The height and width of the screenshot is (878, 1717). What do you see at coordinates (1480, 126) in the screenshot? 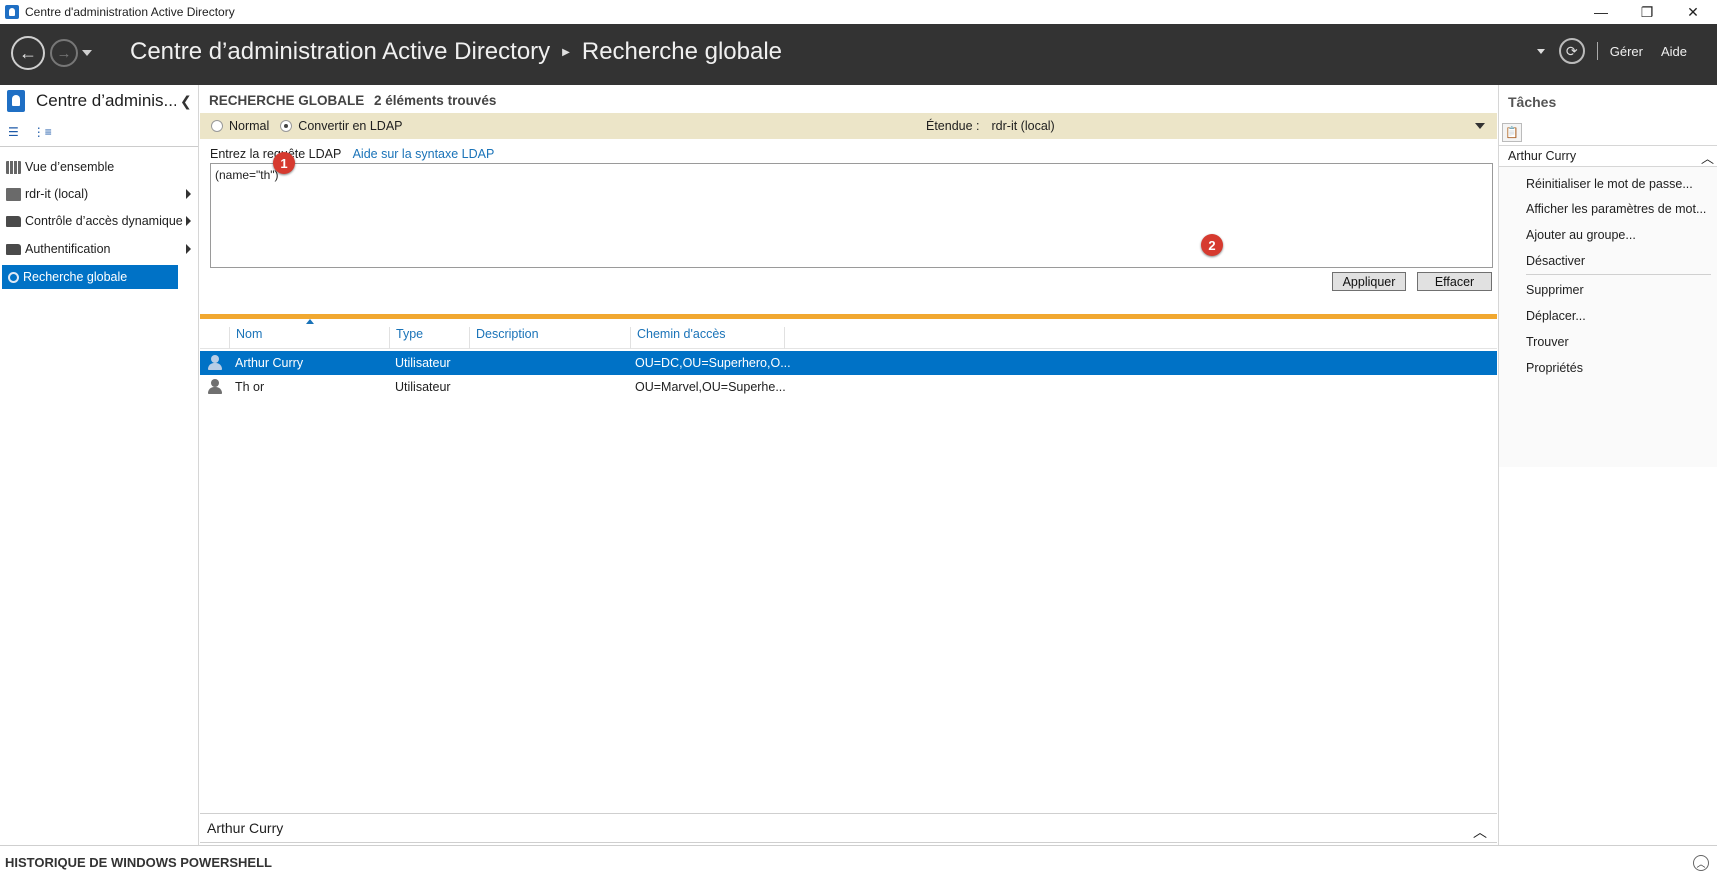
I see `chevron-down-icon` at bounding box center [1480, 126].